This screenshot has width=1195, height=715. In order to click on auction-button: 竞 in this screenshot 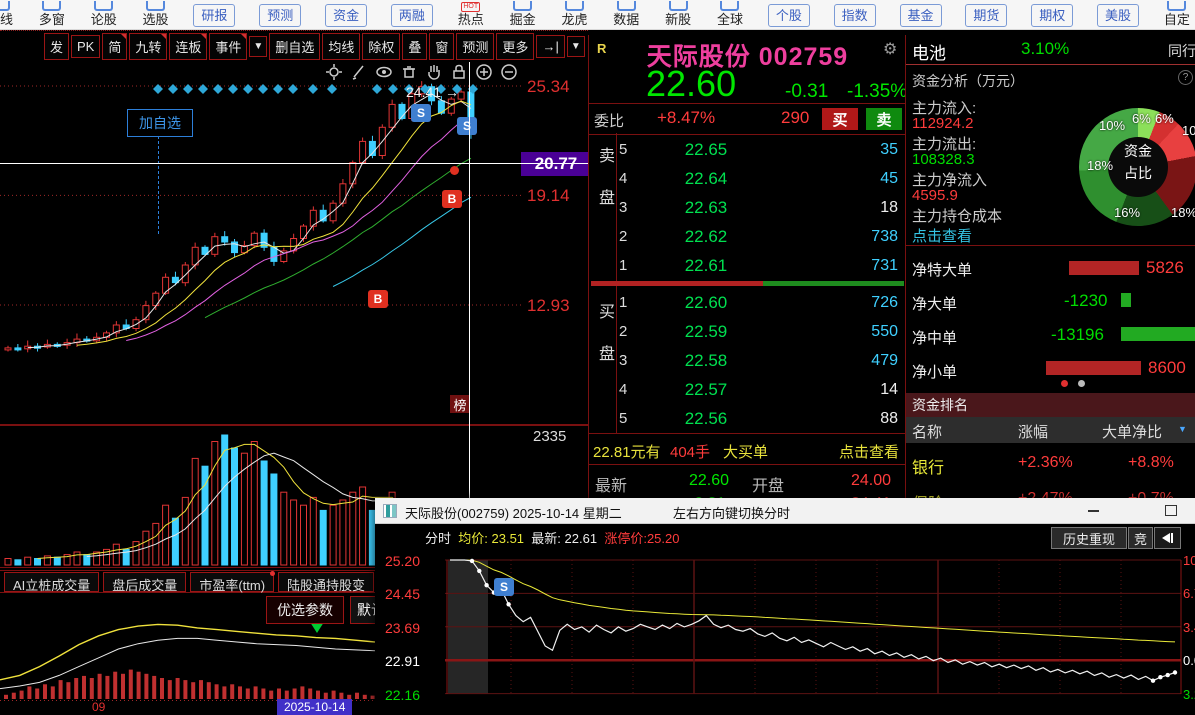, I will do `click(1140, 538)`.